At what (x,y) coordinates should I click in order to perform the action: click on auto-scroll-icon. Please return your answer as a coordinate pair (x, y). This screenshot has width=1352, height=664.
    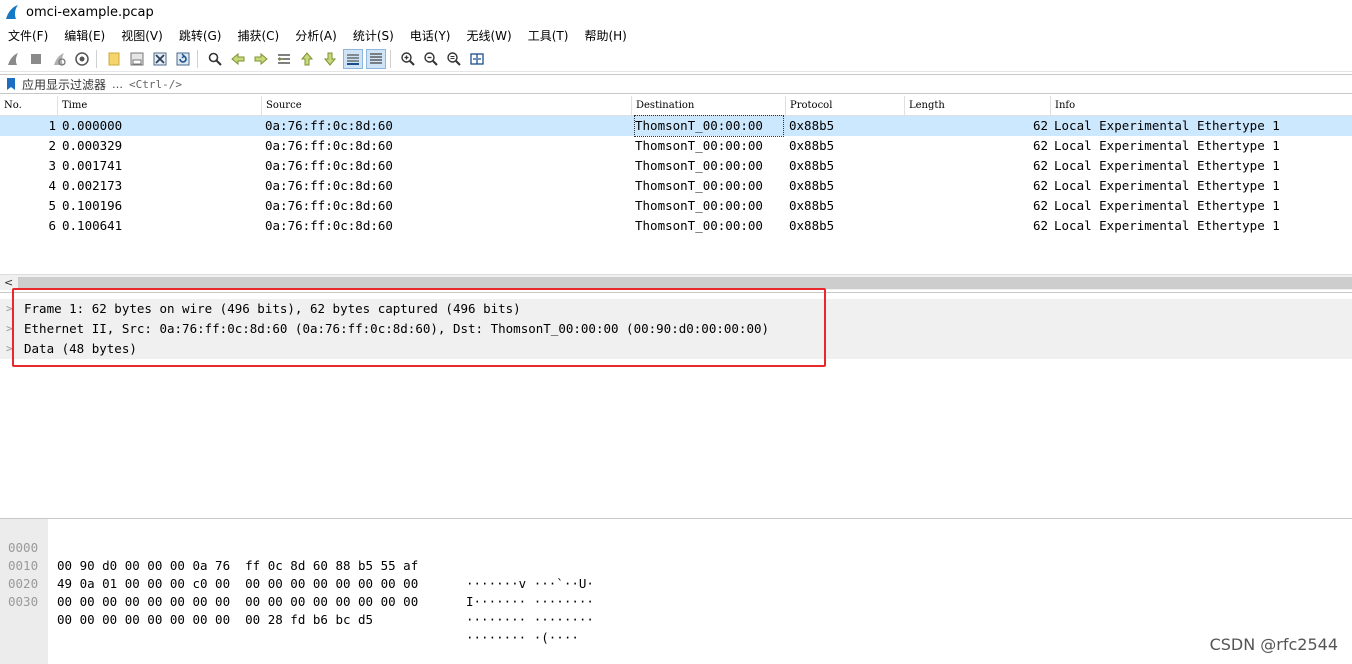
    Looking at the image, I should click on (353, 58).